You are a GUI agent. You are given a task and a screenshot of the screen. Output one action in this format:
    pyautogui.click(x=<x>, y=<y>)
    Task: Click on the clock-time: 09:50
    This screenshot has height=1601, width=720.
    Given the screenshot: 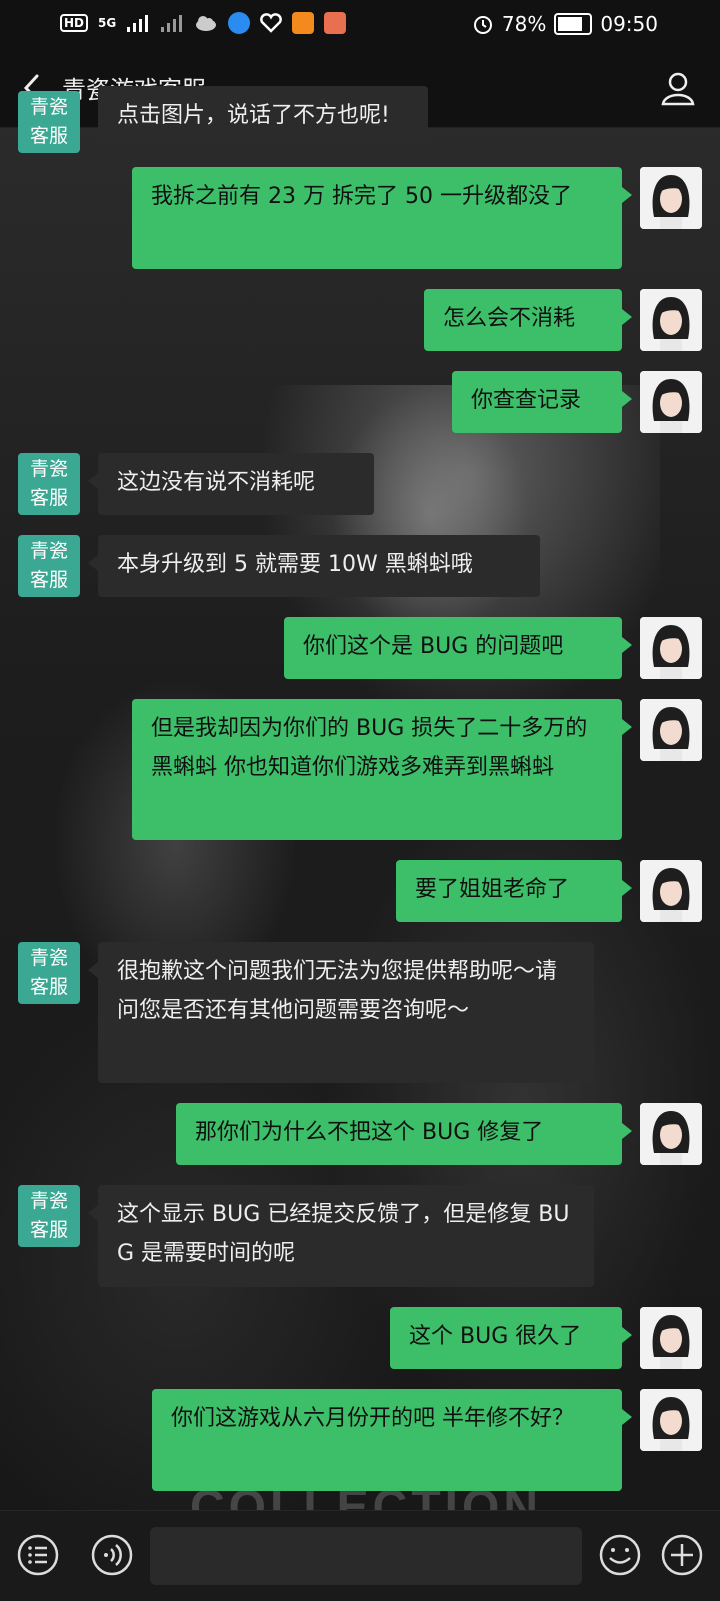 What is the action you would take?
    pyautogui.click(x=629, y=24)
    